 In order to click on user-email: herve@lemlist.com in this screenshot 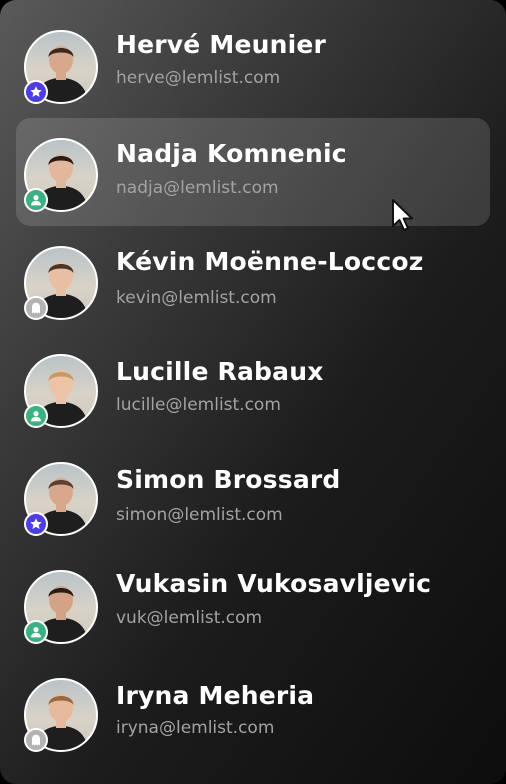, I will do `click(198, 78)`.